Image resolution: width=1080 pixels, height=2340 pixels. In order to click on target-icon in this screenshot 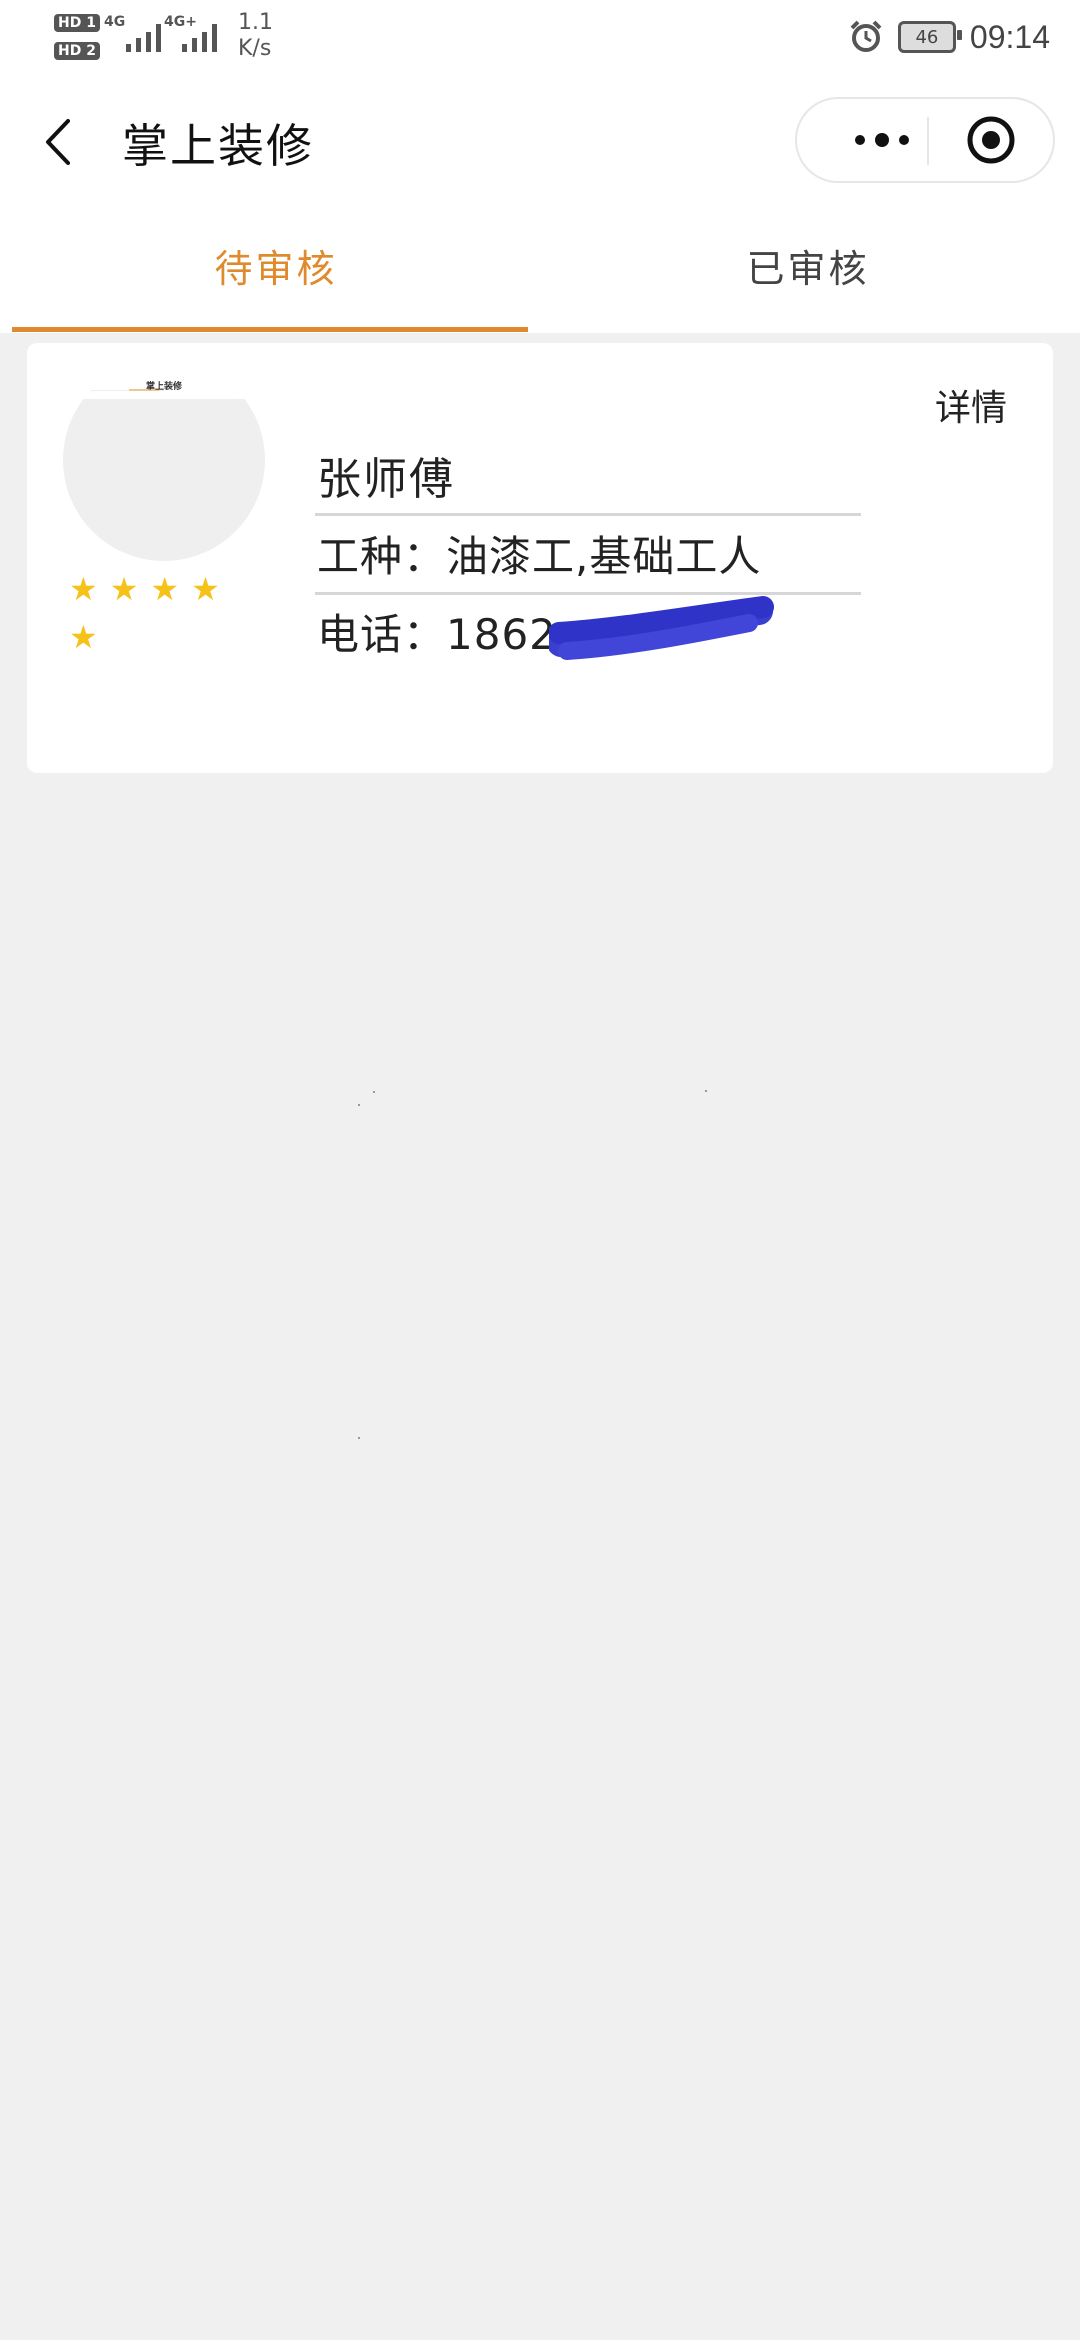, I will do `click(991, 140)`.